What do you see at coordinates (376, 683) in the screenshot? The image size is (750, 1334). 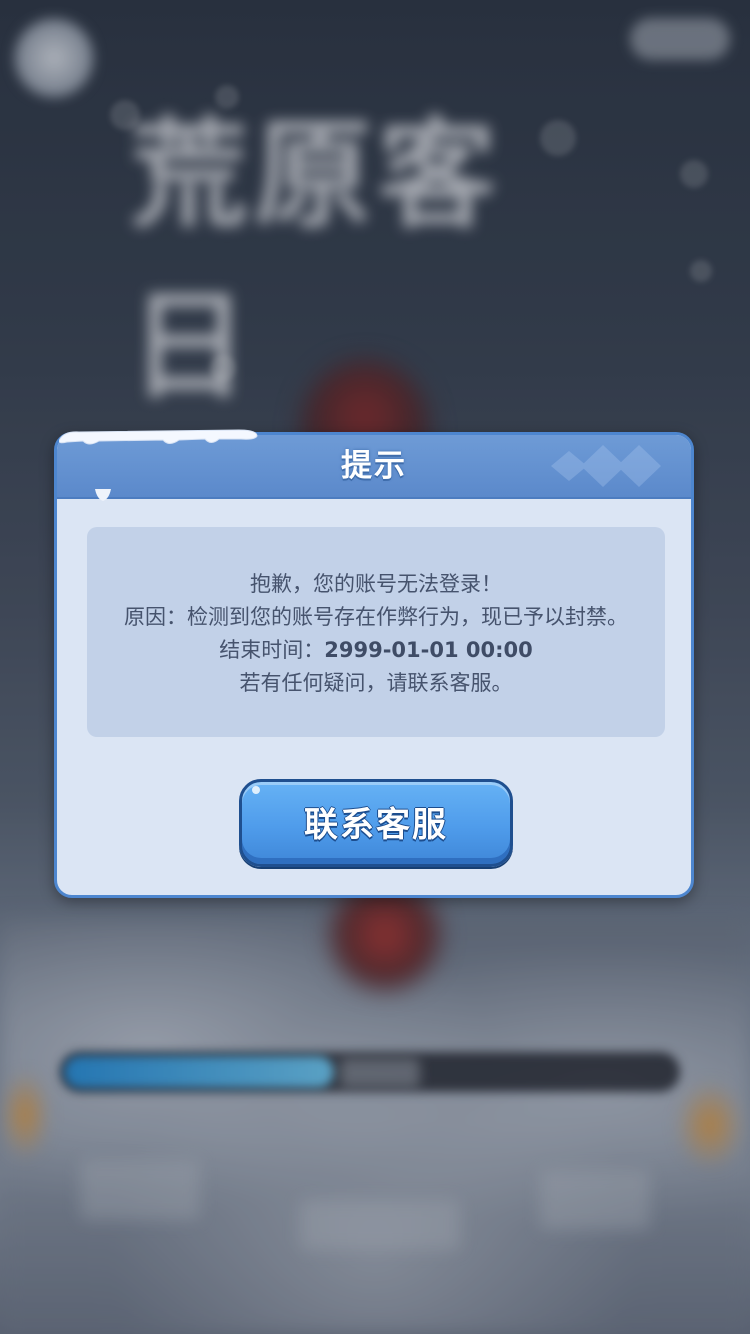 I see `message-line-contact: 若有任何疑问，请联系客服。` at bounding box center [376, 683].